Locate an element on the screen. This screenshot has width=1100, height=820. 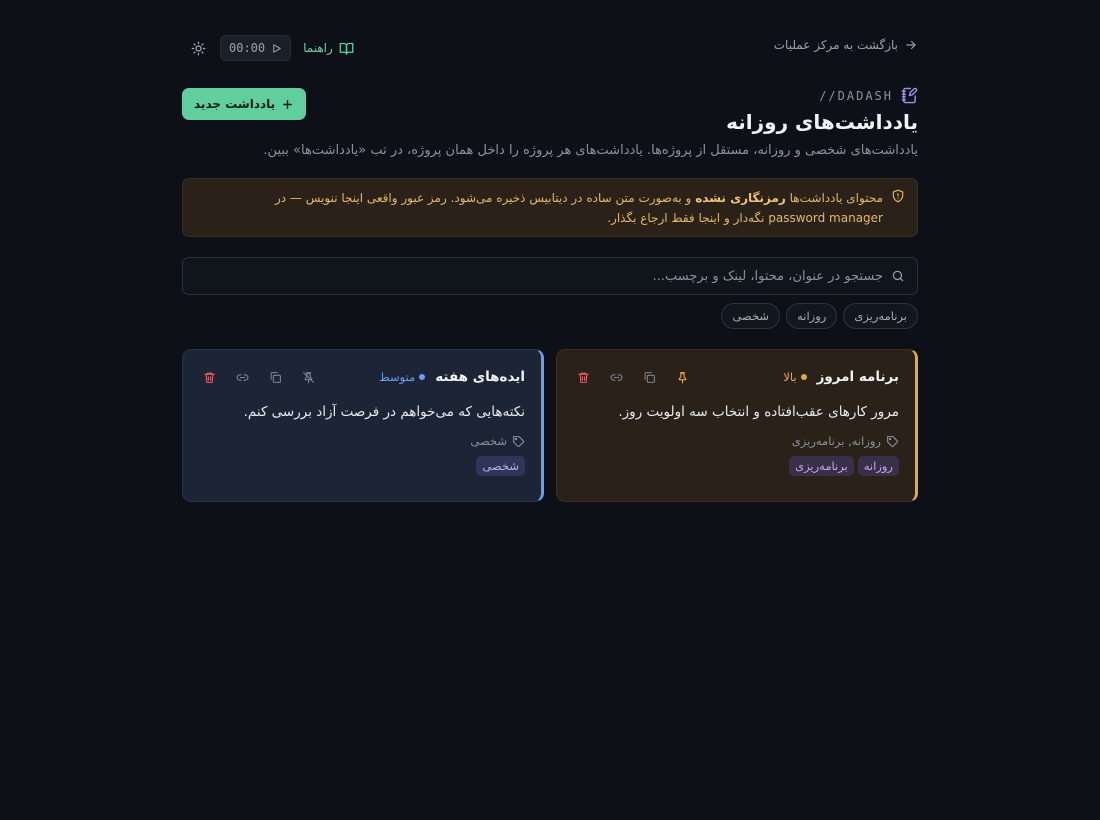
book-open-icon is located at coordinates (346, 48).